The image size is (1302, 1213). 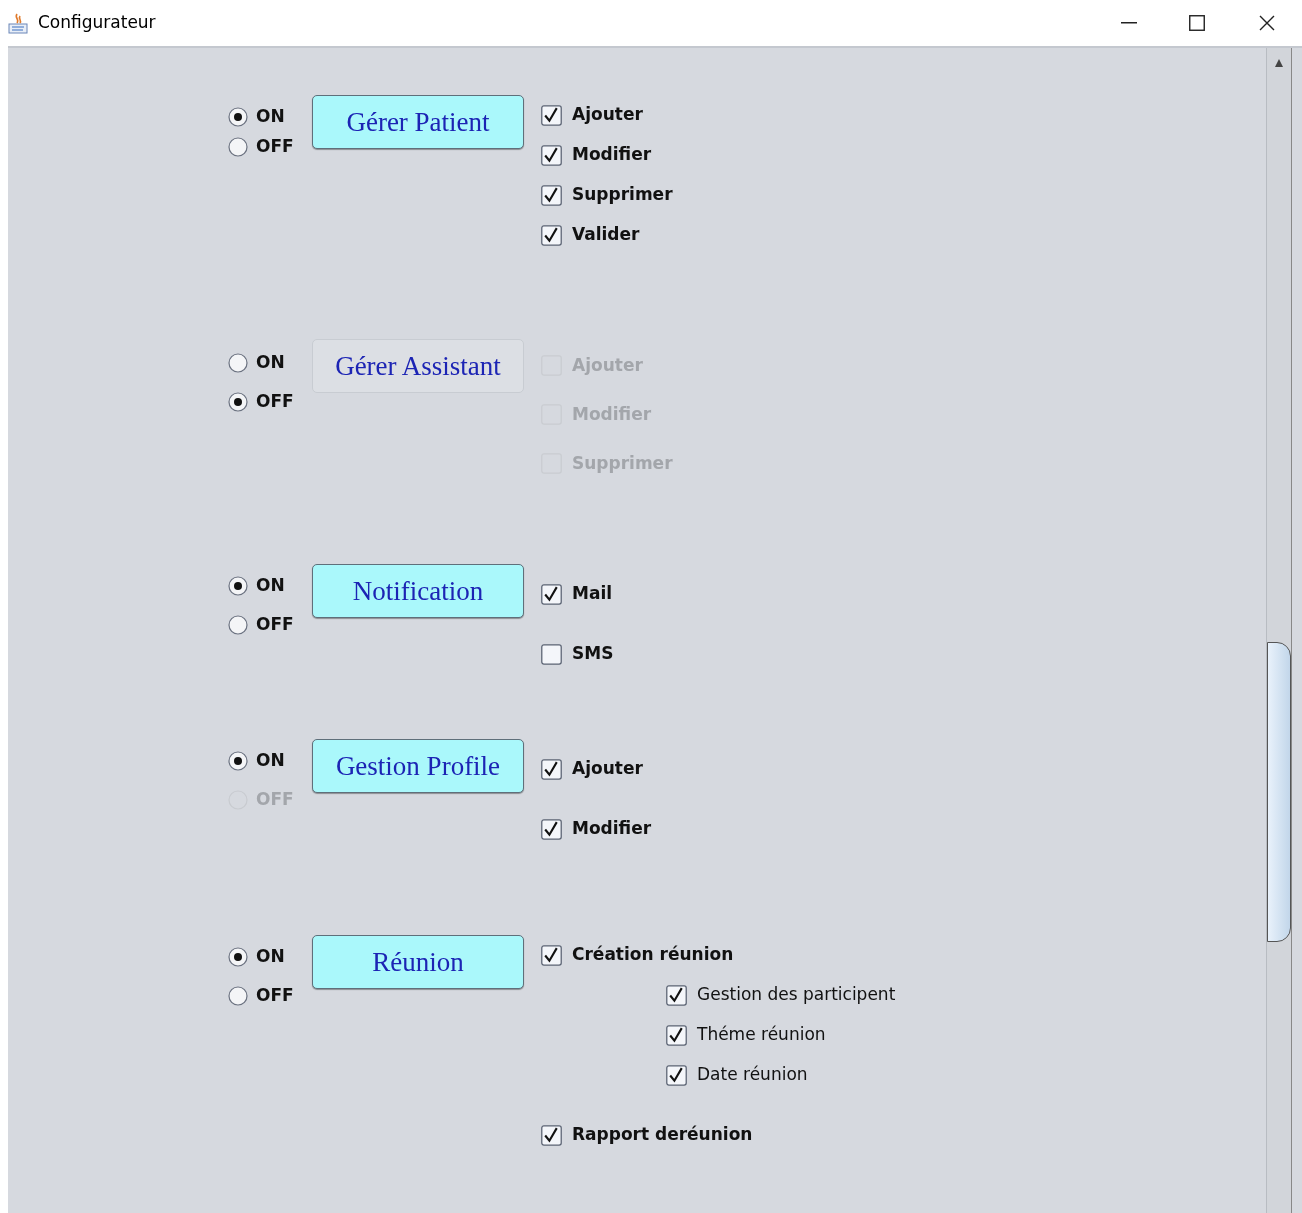 What do you see at coordinates (1267, 23) in the screenshot?
I see `close-icon` at bounding box center [1267, 23].